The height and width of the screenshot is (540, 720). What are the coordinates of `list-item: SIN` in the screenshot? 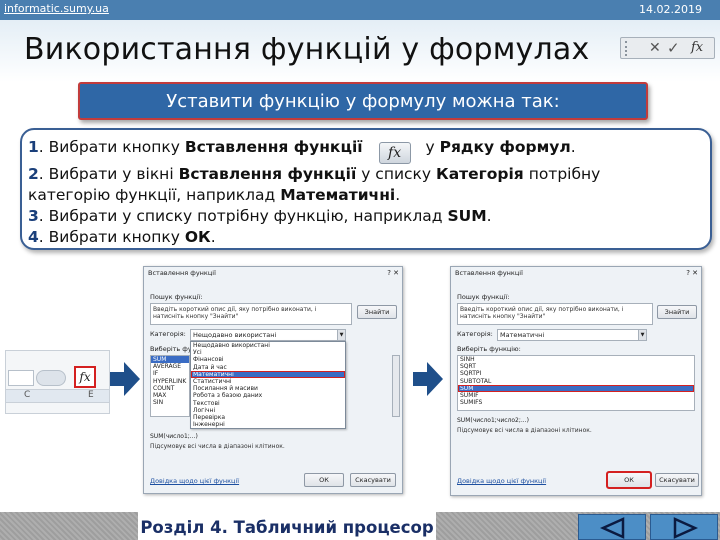 It's located at (170, 402).